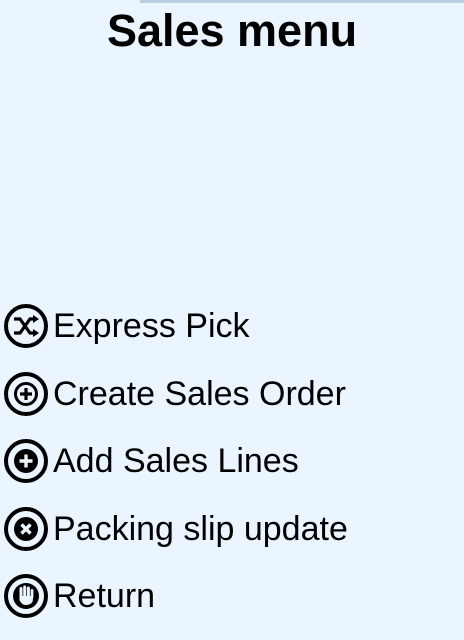  I want to click on menu-item-label: Express Pick, so click(151, 326).